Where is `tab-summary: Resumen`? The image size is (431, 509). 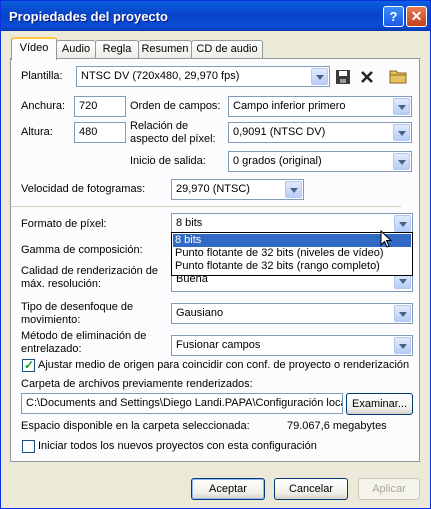 tab-summary: Resumen is located at coordinates (165, 49).